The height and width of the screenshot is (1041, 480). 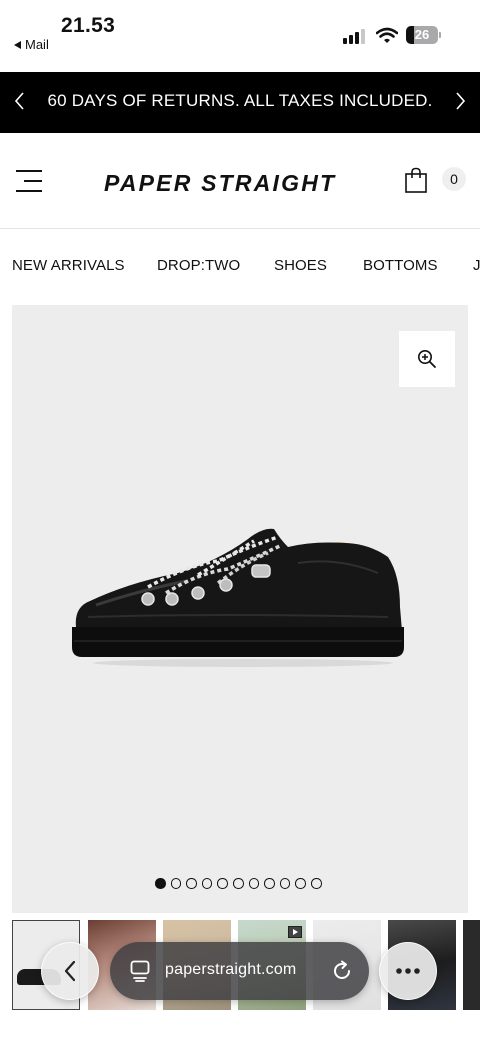 I want to click on battery-percent: 26, so click(x=422, y=34).